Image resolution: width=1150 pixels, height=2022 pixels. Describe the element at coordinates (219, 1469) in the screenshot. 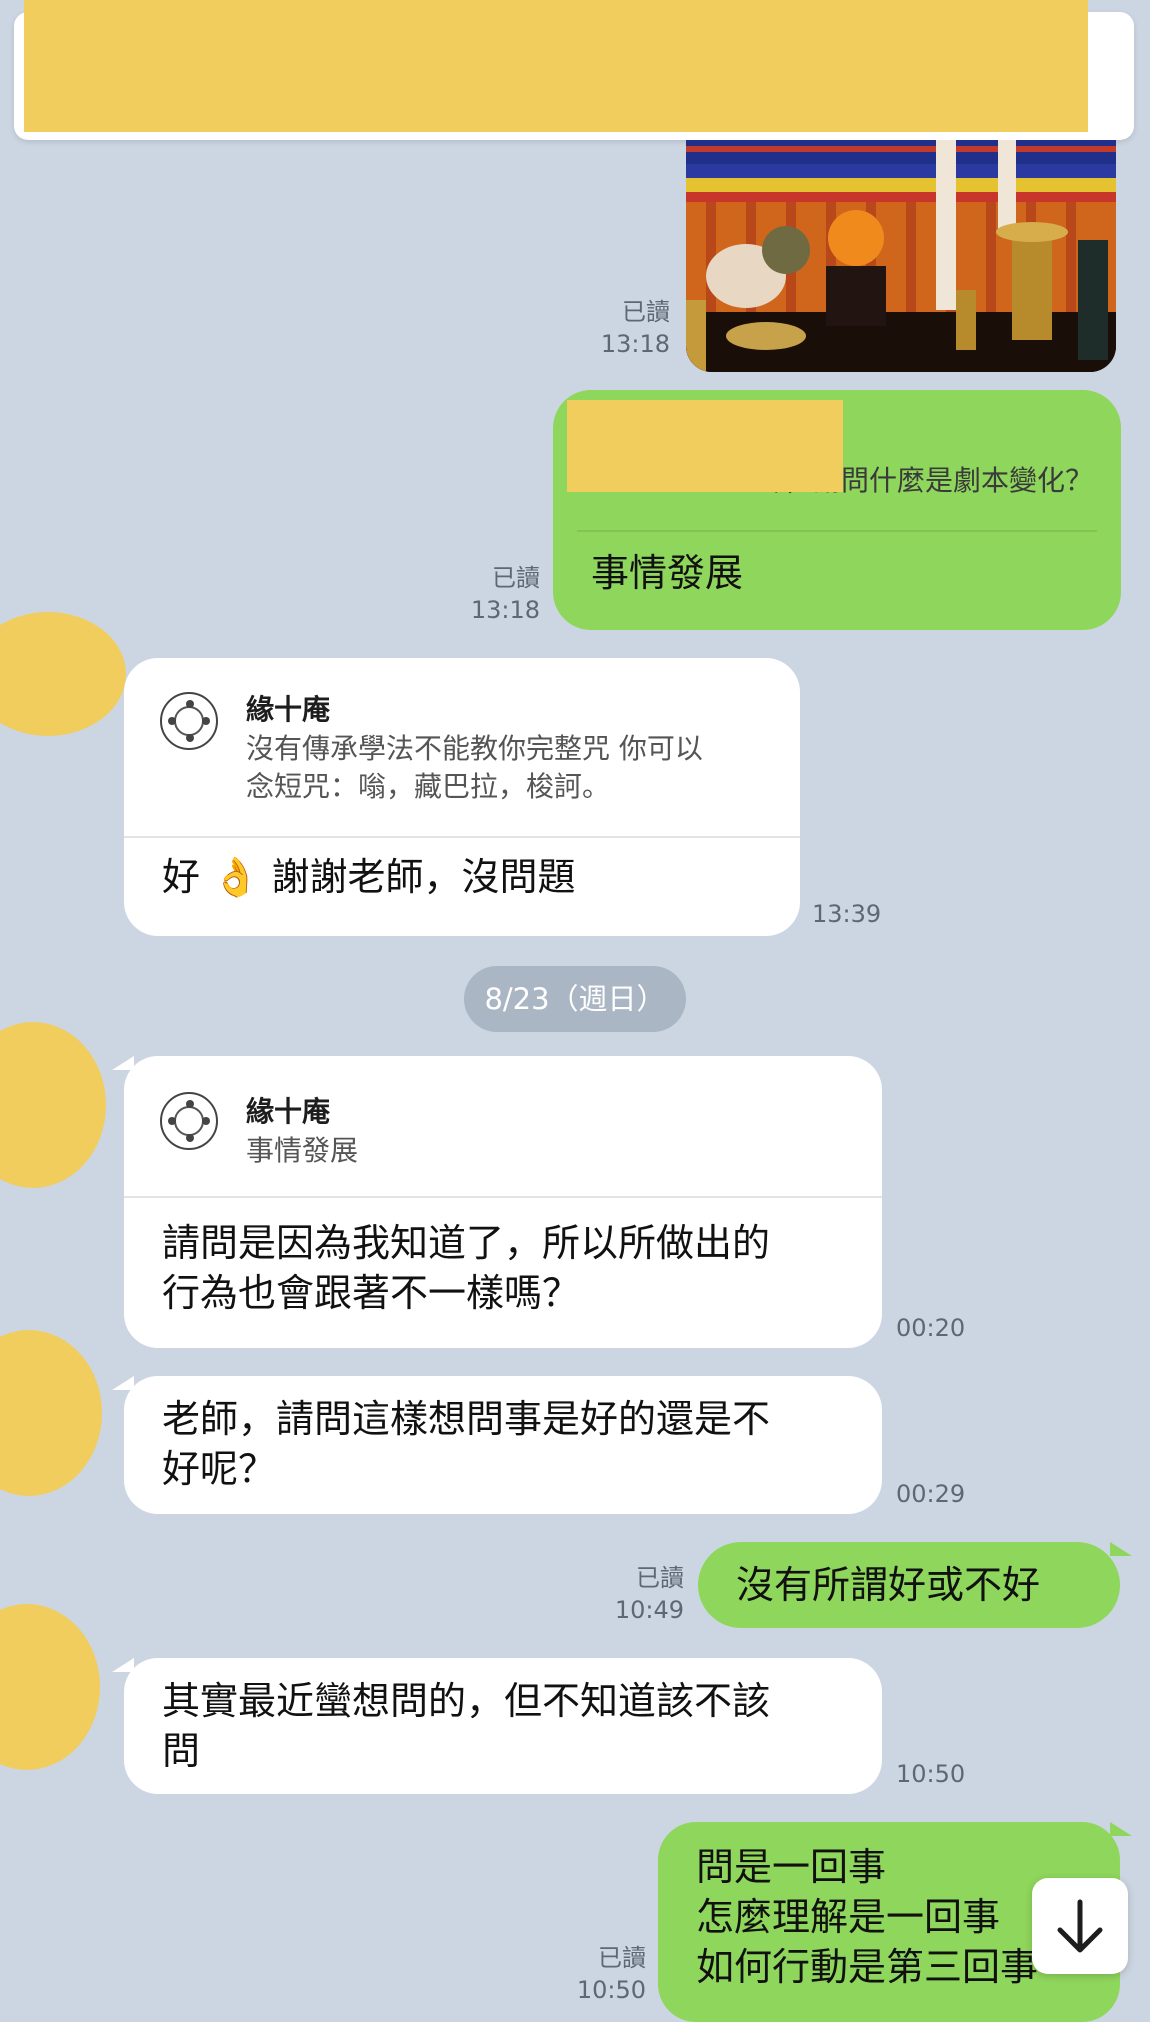

I see `message-text-line: 好呢？` at that location.